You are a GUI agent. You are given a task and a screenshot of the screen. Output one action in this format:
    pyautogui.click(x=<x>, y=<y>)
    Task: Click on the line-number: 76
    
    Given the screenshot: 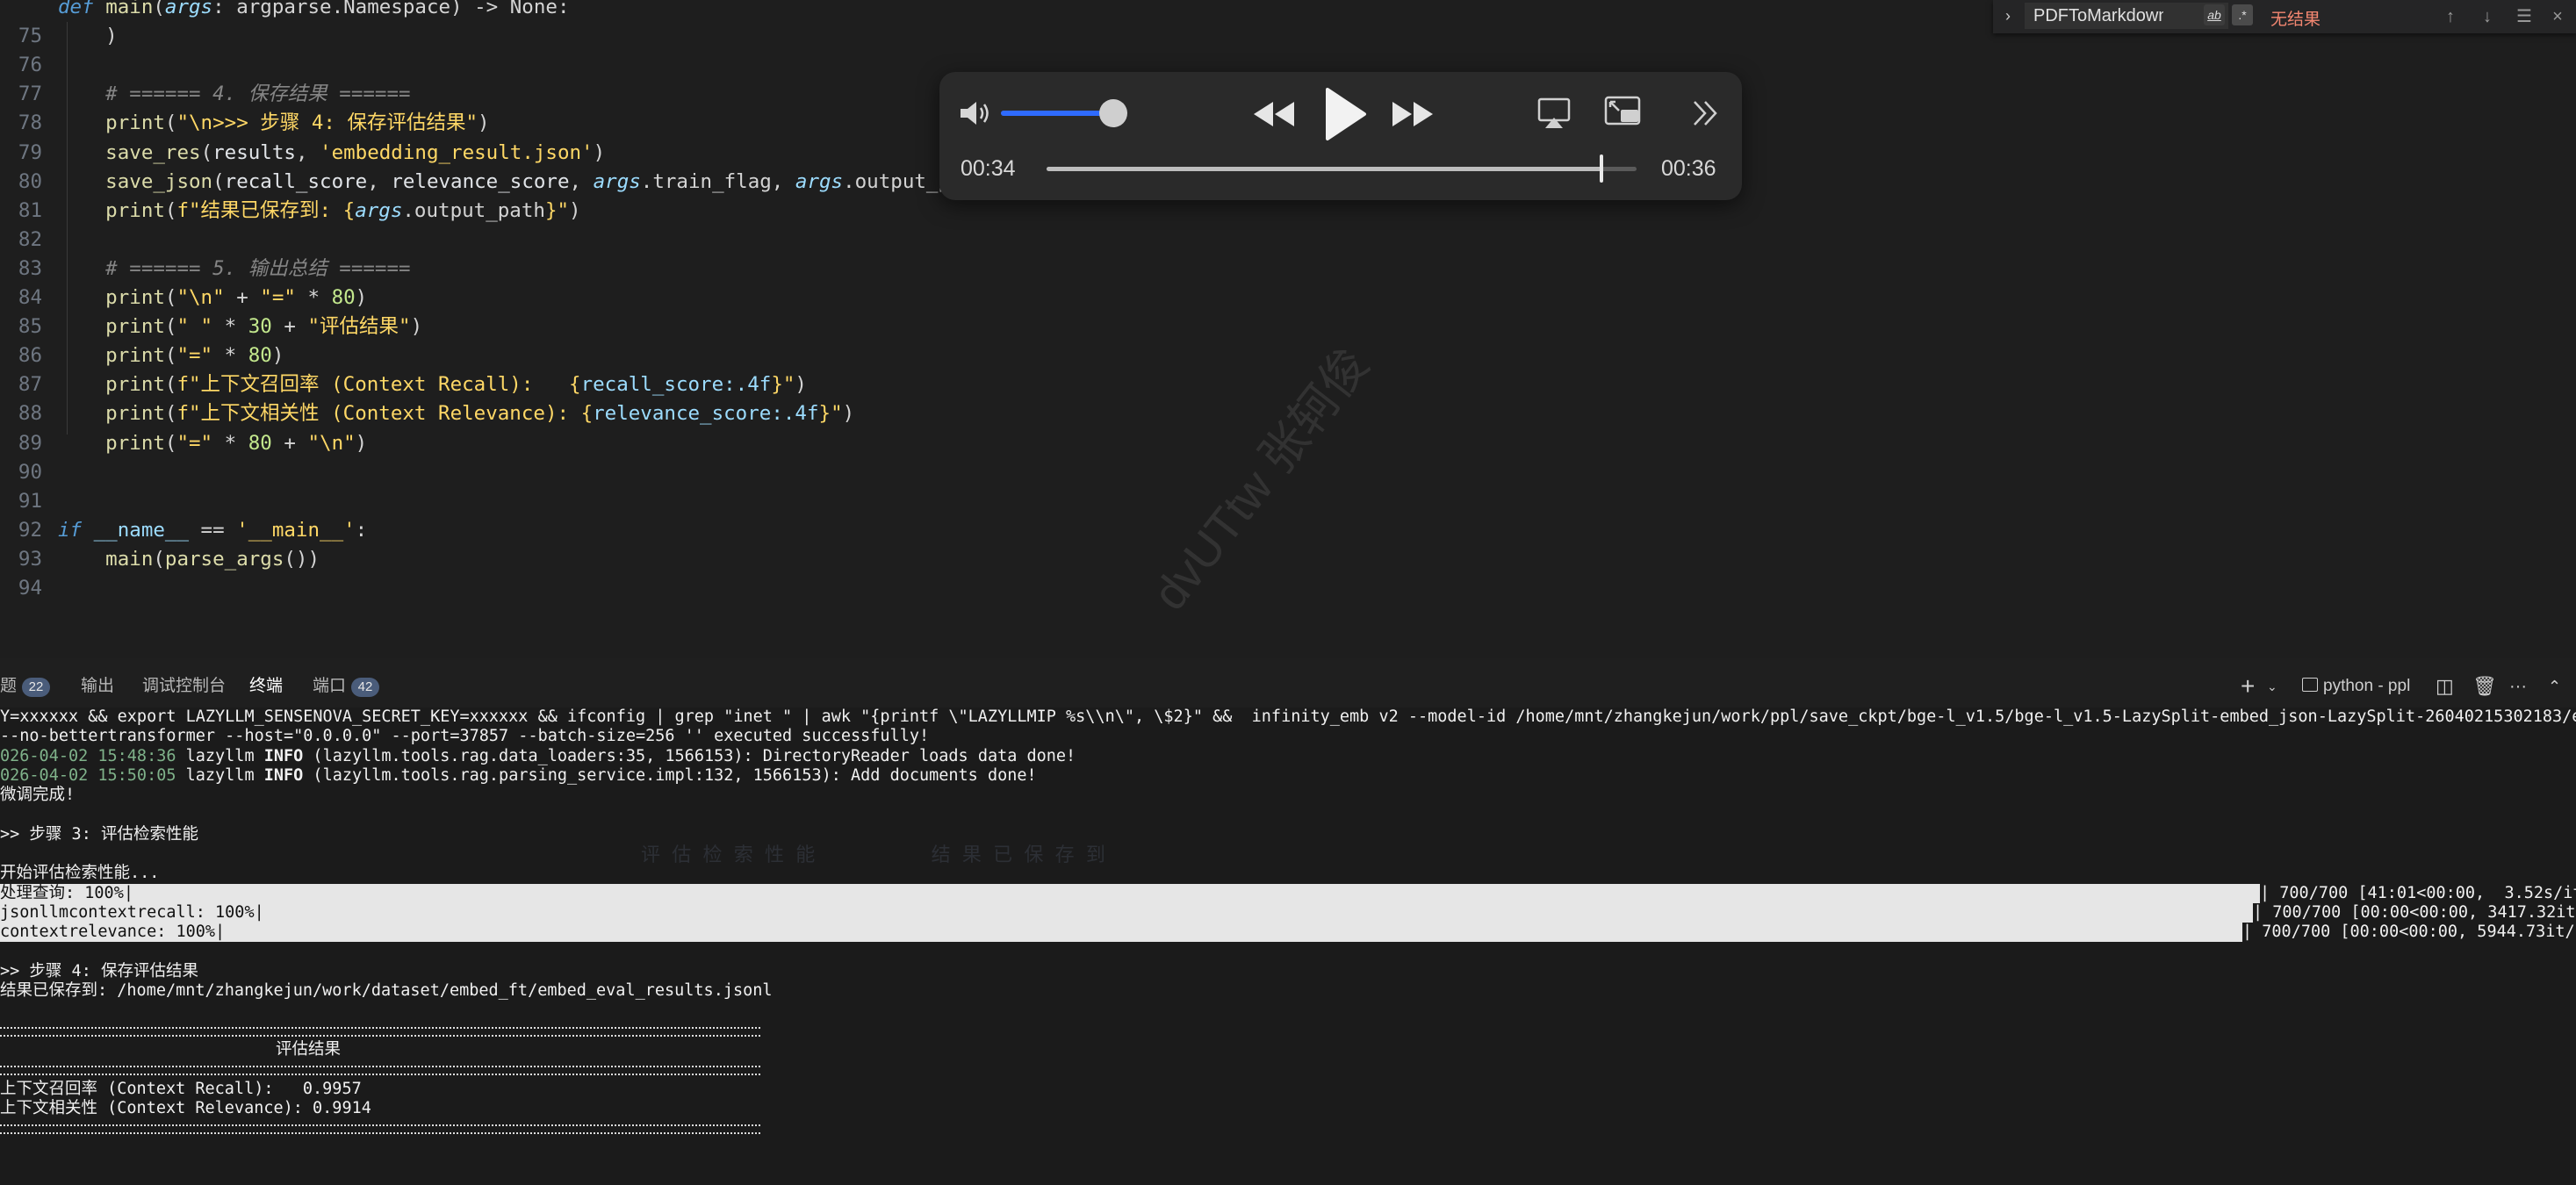 What is the action you would take?
    pyautogui.click(x=30, y=65)
    